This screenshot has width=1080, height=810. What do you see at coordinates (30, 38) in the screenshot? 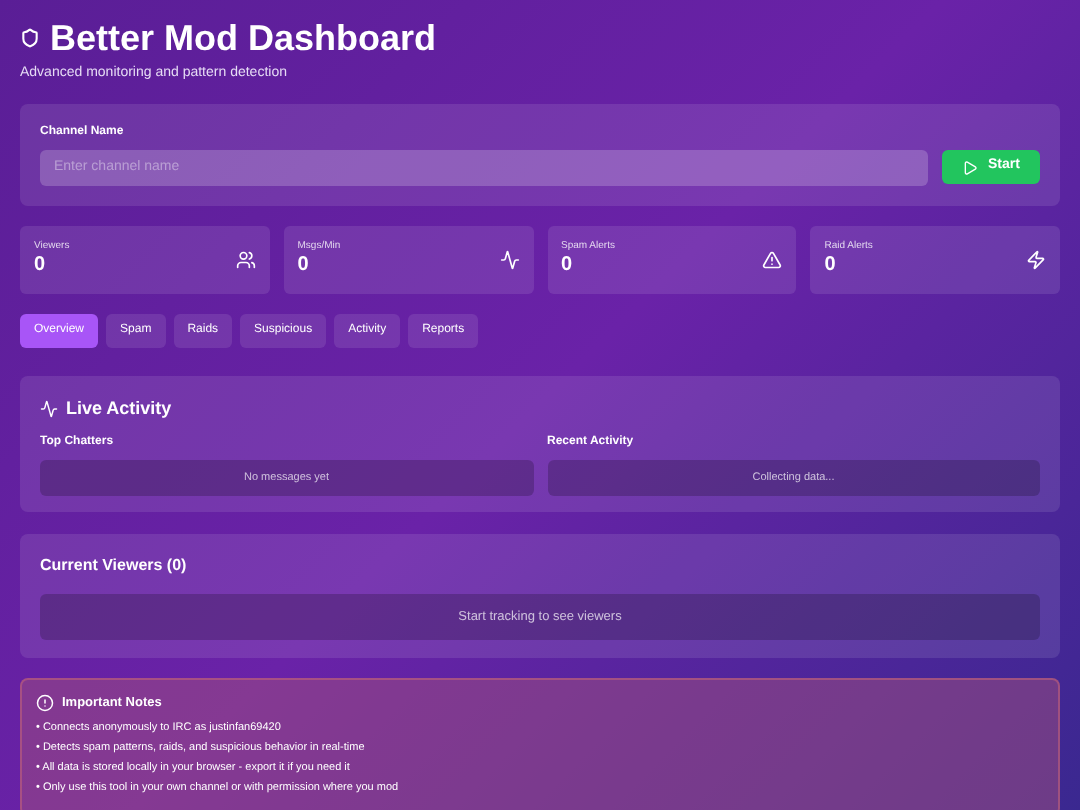
I see `shield-icon` at bounding box center [30, 38].